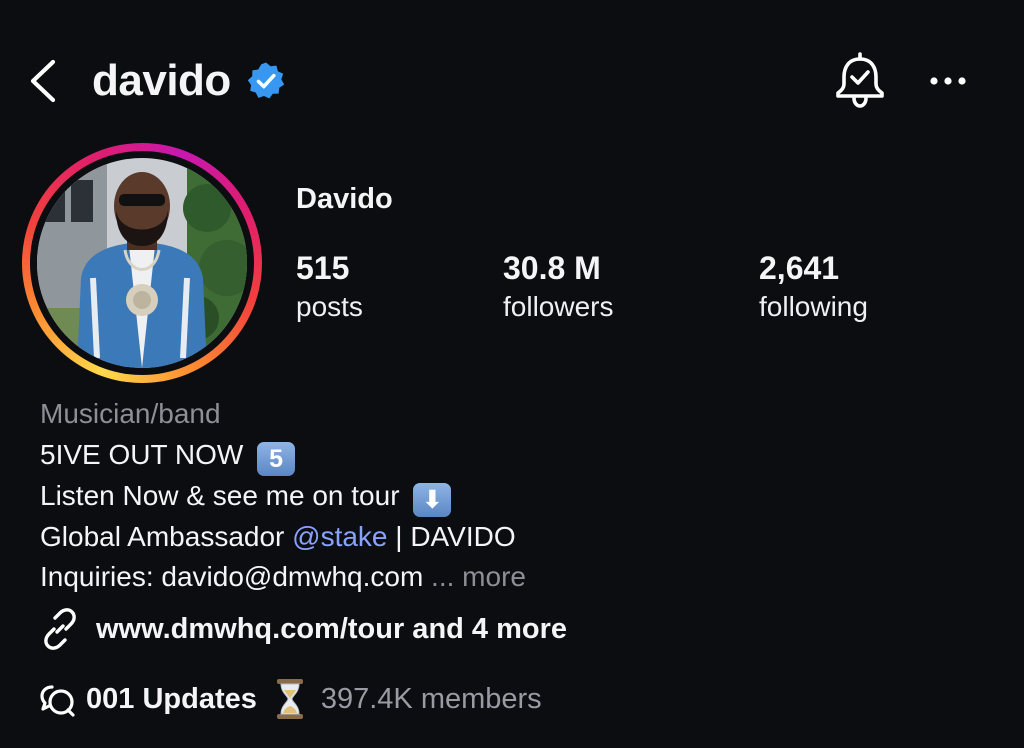 This screenshot has height=748, width=1024. What do you see at coordinates (323, 268) in the screenshot?
I see `posts-count: 515` at bounding box center [323, 268].